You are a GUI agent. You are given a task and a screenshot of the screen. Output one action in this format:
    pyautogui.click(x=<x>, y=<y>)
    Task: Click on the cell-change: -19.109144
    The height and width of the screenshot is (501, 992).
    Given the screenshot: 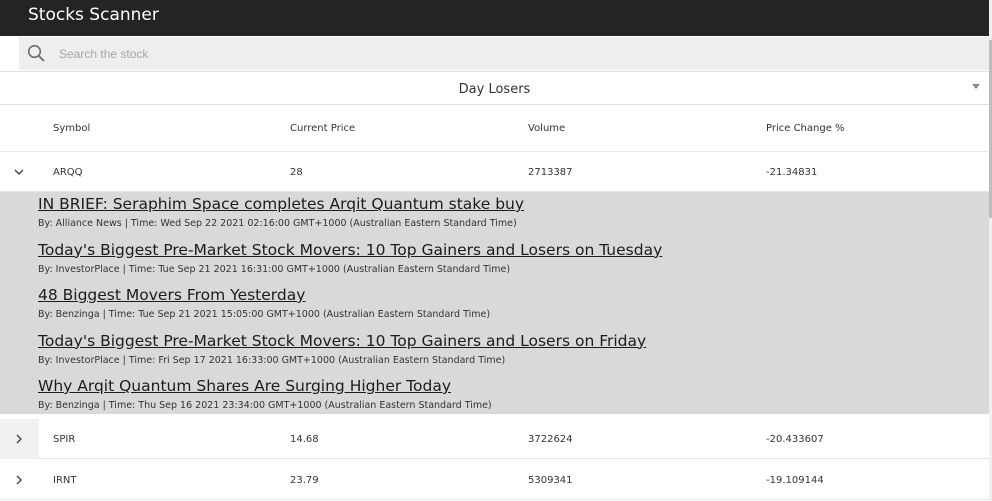 What is the action you would take?
    pyautogui.click(x=795, y=480)
    